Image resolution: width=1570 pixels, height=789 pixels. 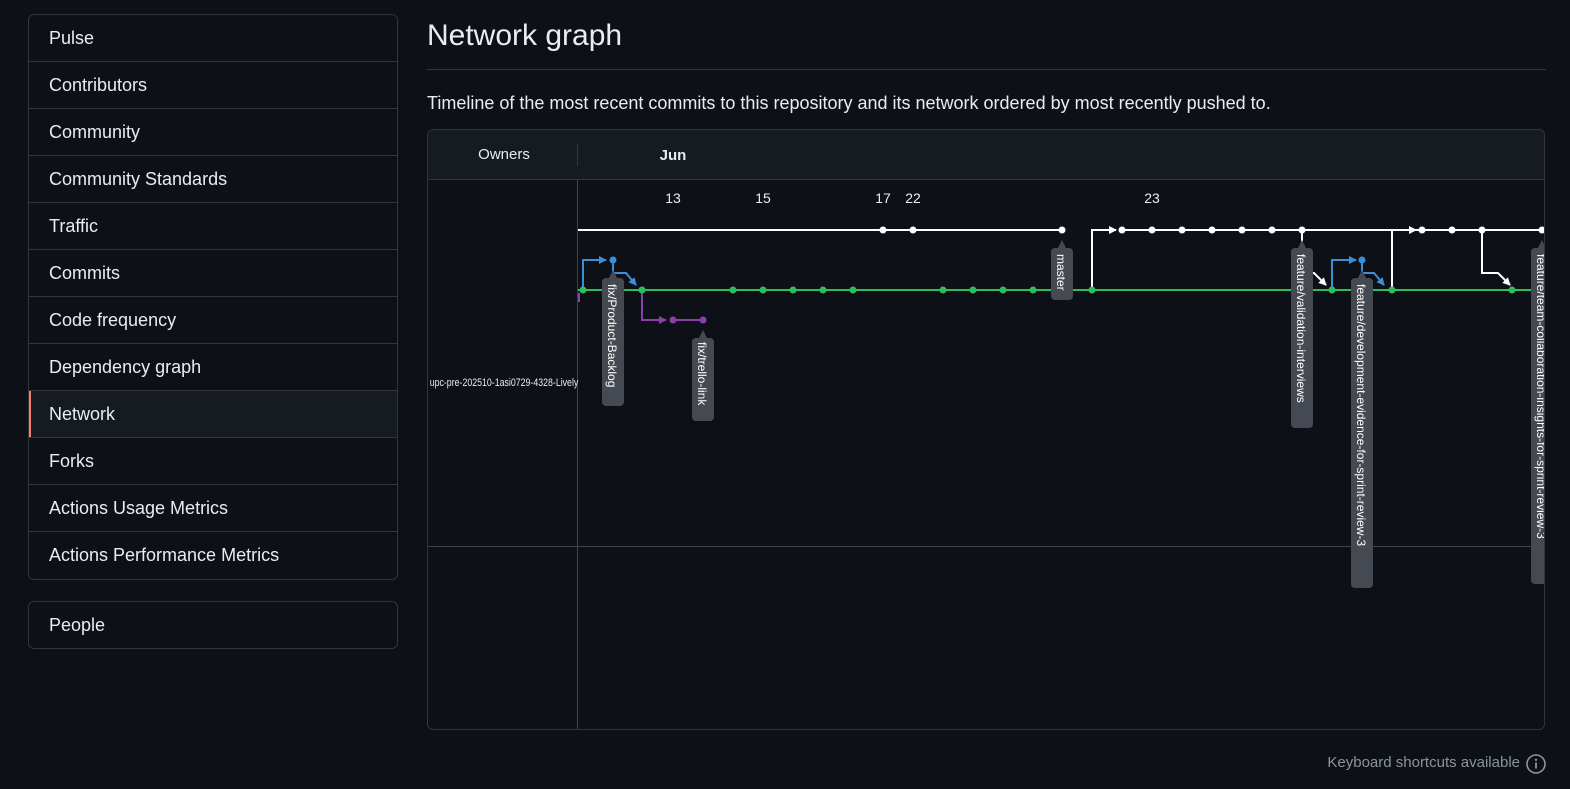 What do you see at coordinates (213, 508) in the screenshot?
I see `nav-item-actions-usage-metrics: Actions Usage Metrics` at bounding box center [213, 508].